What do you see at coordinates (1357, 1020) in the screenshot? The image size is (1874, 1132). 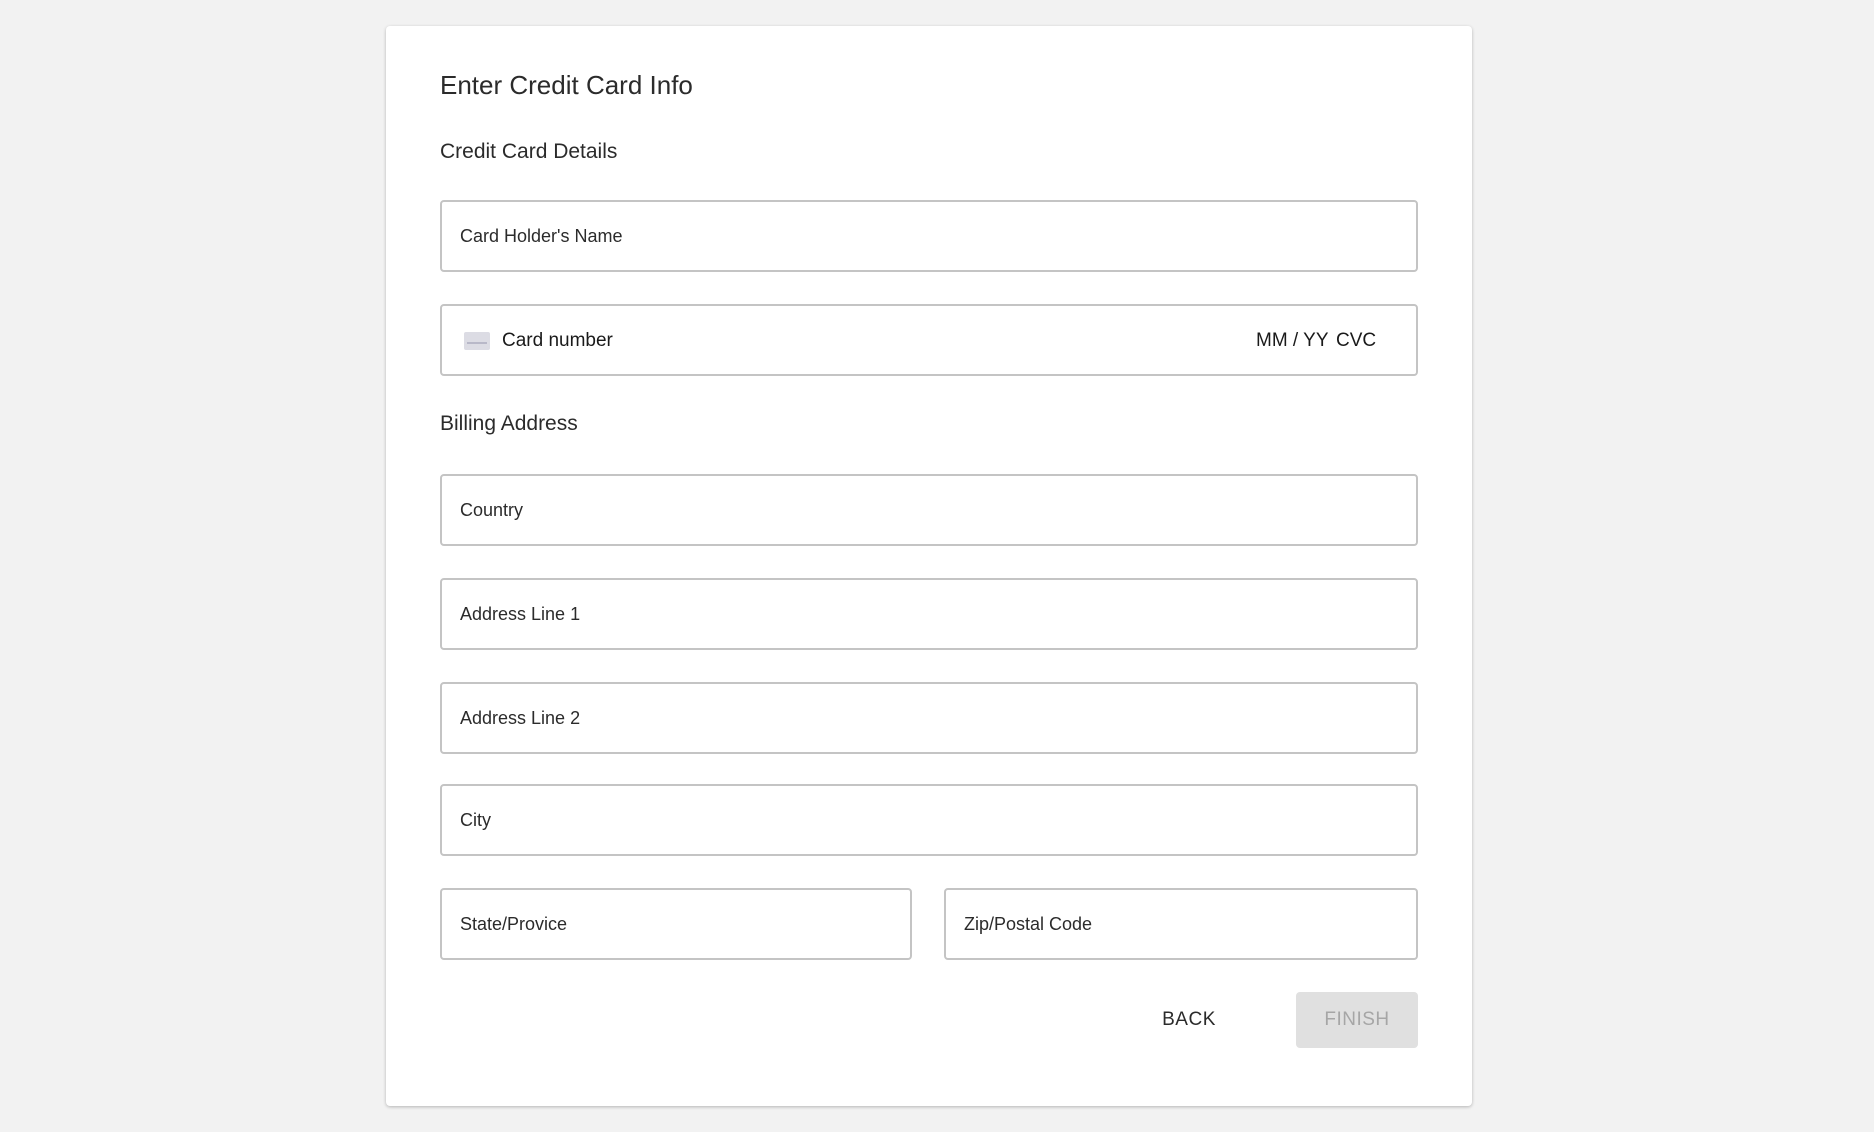 I see `finish-button: FINISH` at bounding box center [1357, 1020].